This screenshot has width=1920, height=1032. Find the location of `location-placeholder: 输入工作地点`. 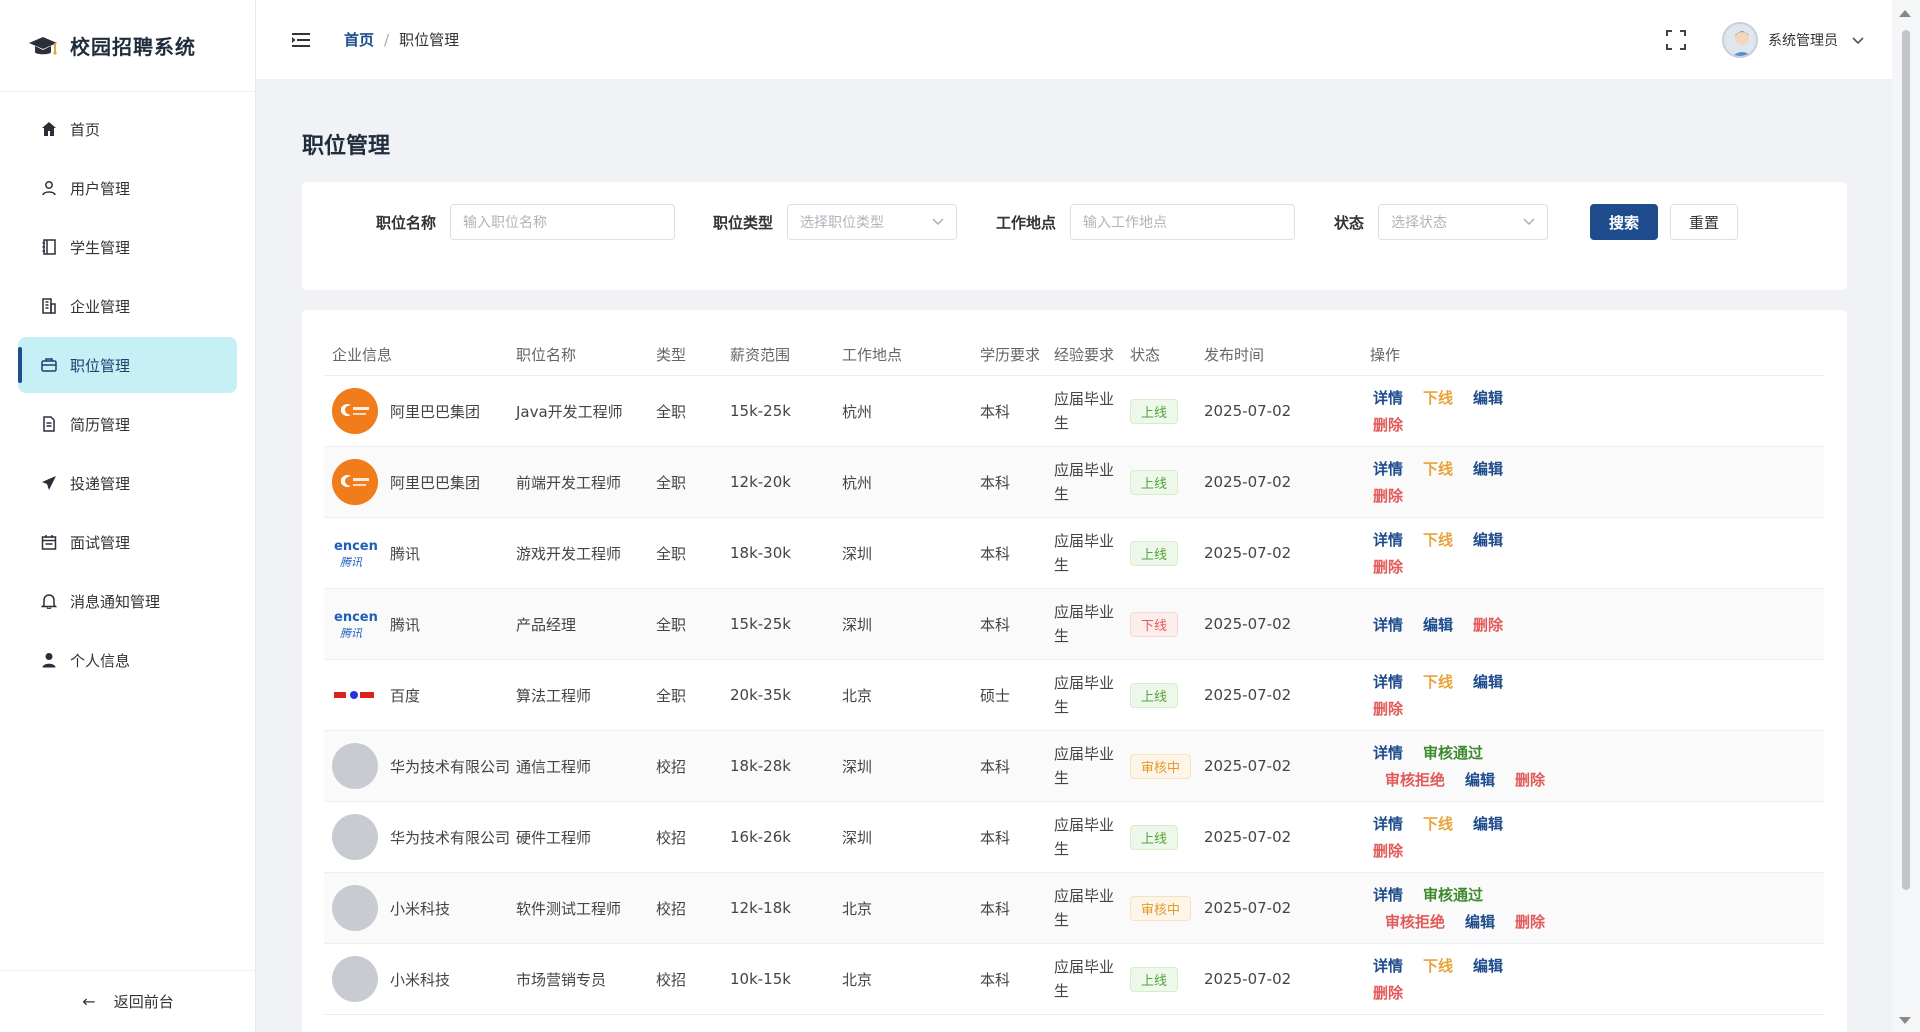

location-placeholder: 输入工作地点 is located at coordinates (1125, 223).